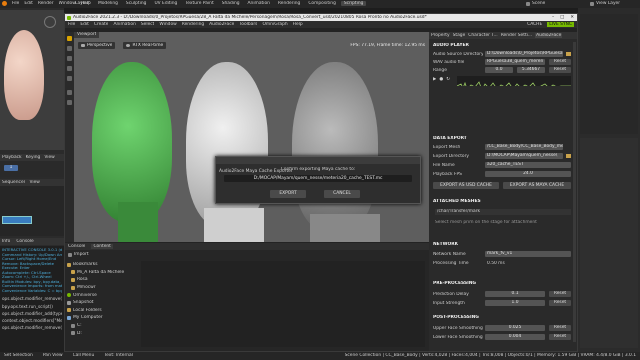 The height and width of the screenshot is (360, 640). What do you see at coordinates (132, 142) in the screenshot?
I see `green-head-model` at bounding box center [132, 142].